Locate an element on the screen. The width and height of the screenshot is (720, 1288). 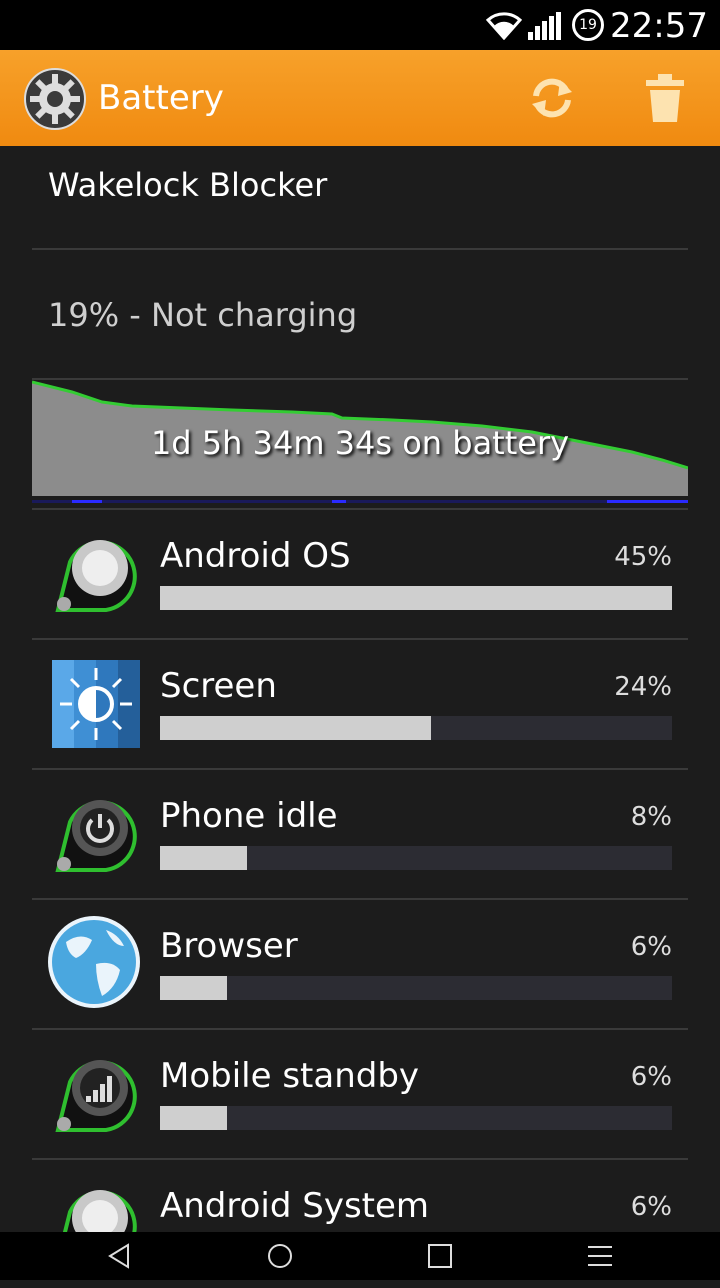
signal-icon is located at coordinates (96, 1096).